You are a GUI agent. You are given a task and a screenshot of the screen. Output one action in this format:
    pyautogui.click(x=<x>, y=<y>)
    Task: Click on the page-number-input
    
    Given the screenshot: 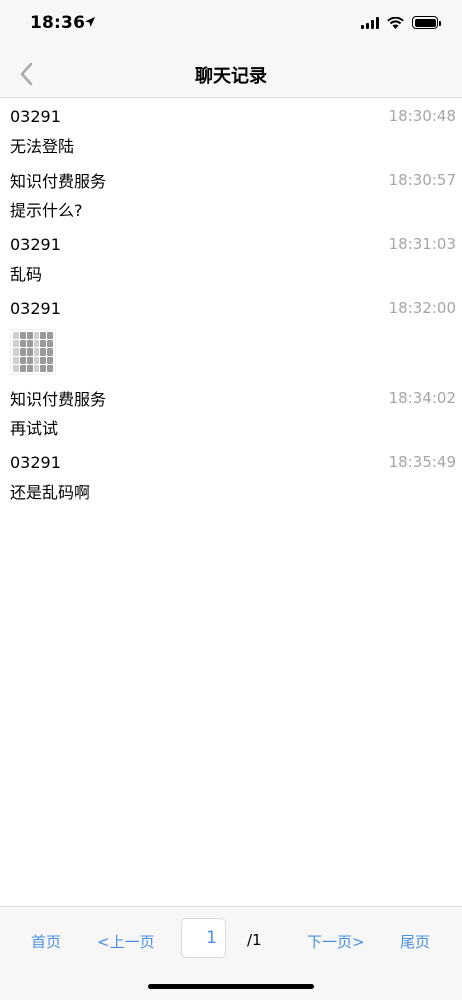 What is the action you would take?
    pyautogui.click(x=203, y=938)
    